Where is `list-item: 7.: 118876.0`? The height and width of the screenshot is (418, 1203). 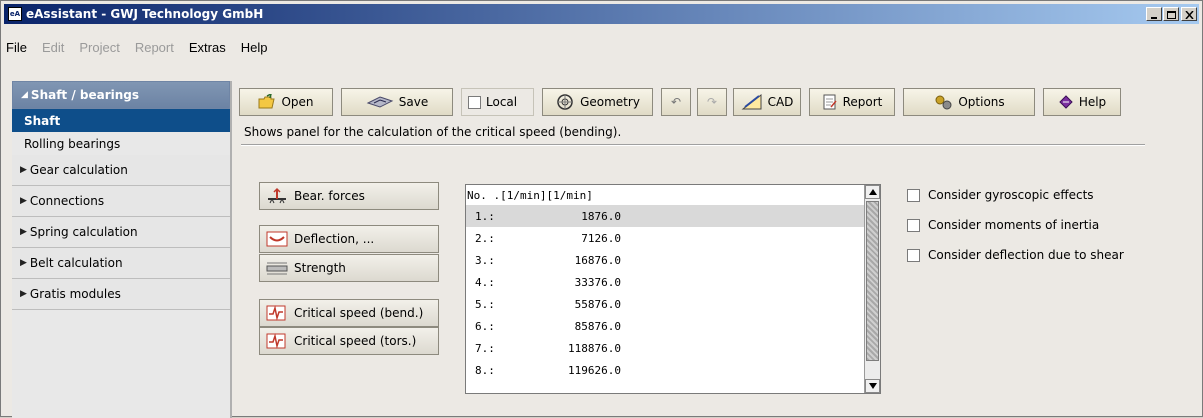
list-item: 7.: 118876.0 is located at coordinates (673, 348).